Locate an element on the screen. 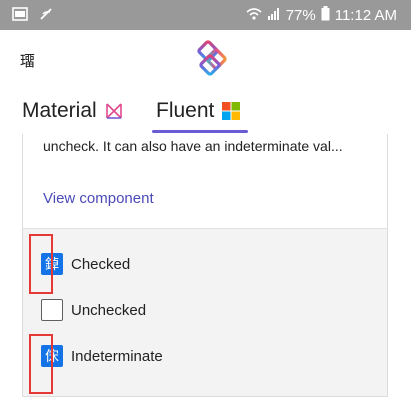  tab-material: Material is located at coordinates (72, 111).